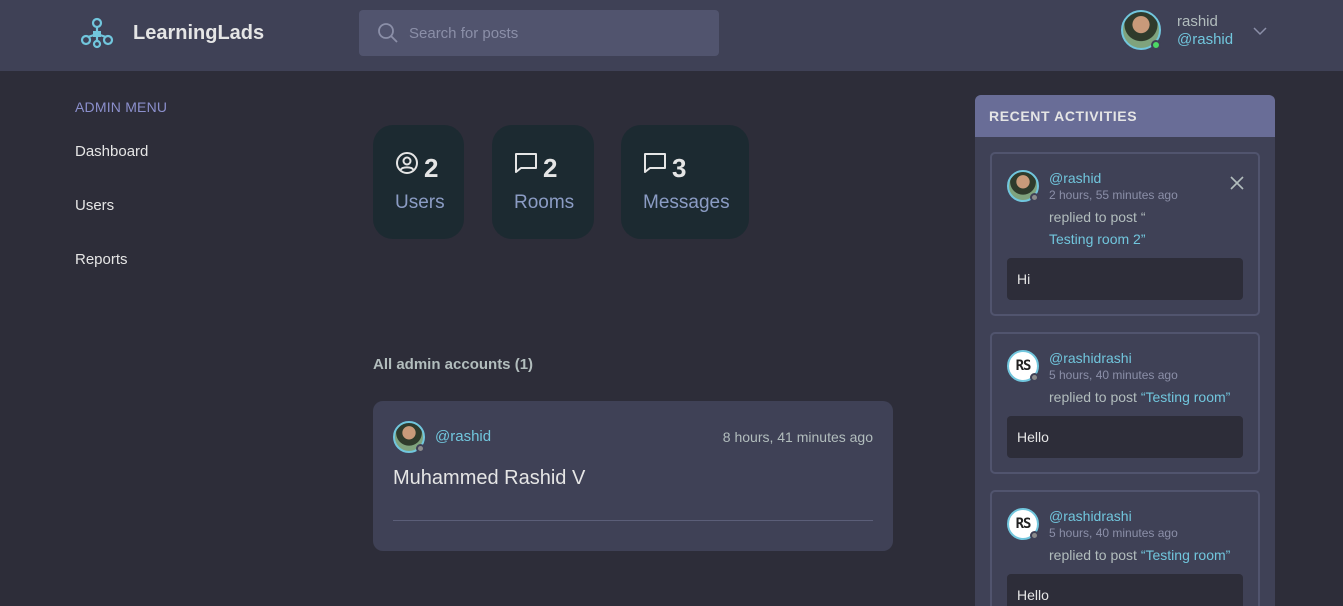  I want to click on close-icon, so click(1237, 183).